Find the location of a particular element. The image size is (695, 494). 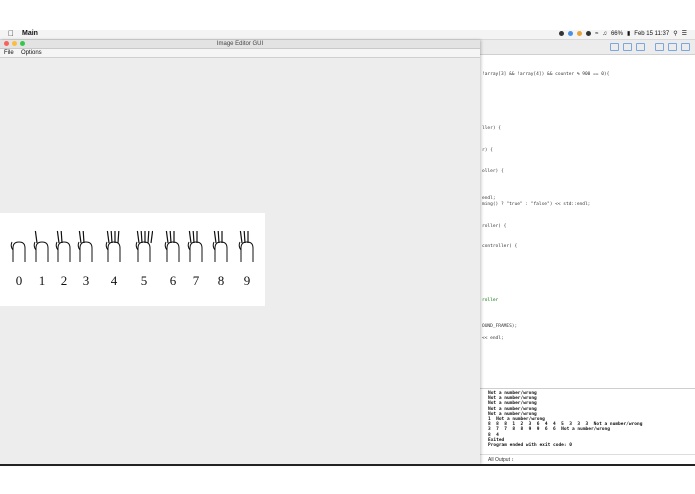

code-line: roller is located at coordinates (490, 300).